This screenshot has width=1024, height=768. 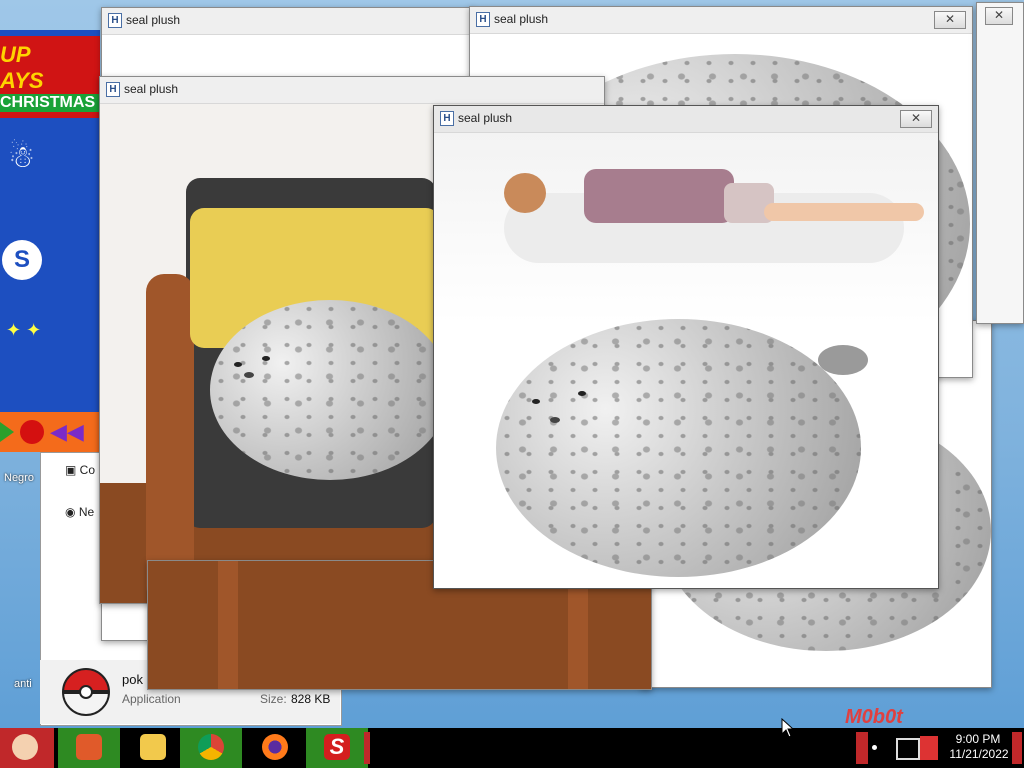 I want to click on chair-arm, so click(x=170, y=438).